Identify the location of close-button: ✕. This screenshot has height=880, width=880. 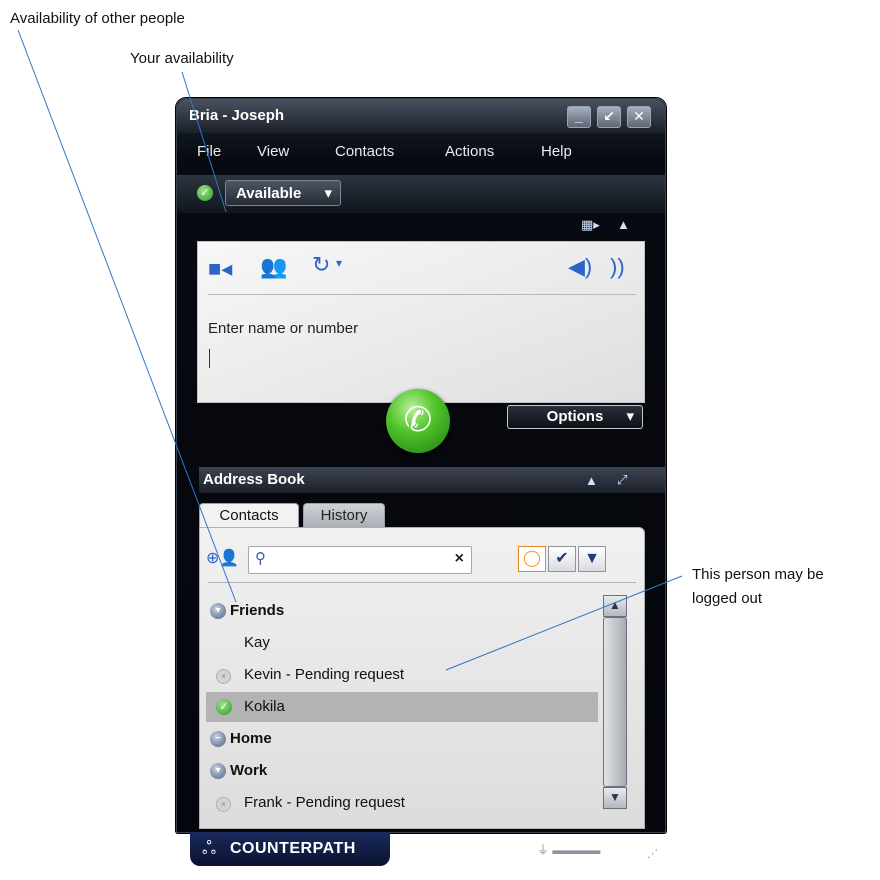
(639, 117).